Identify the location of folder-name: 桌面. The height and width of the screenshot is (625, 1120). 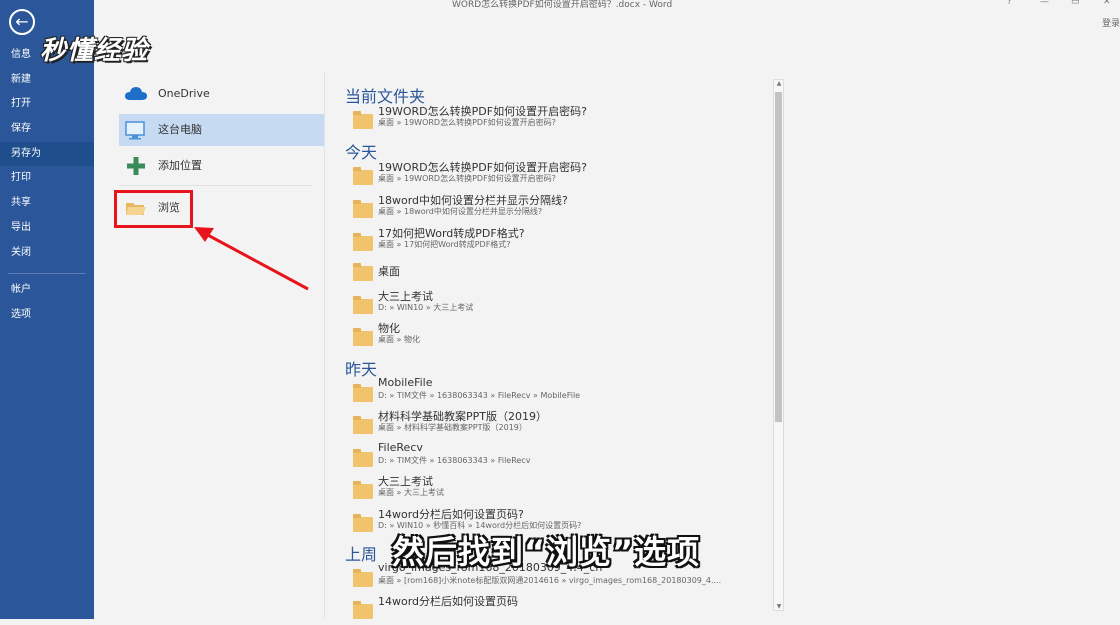
(389, 271).